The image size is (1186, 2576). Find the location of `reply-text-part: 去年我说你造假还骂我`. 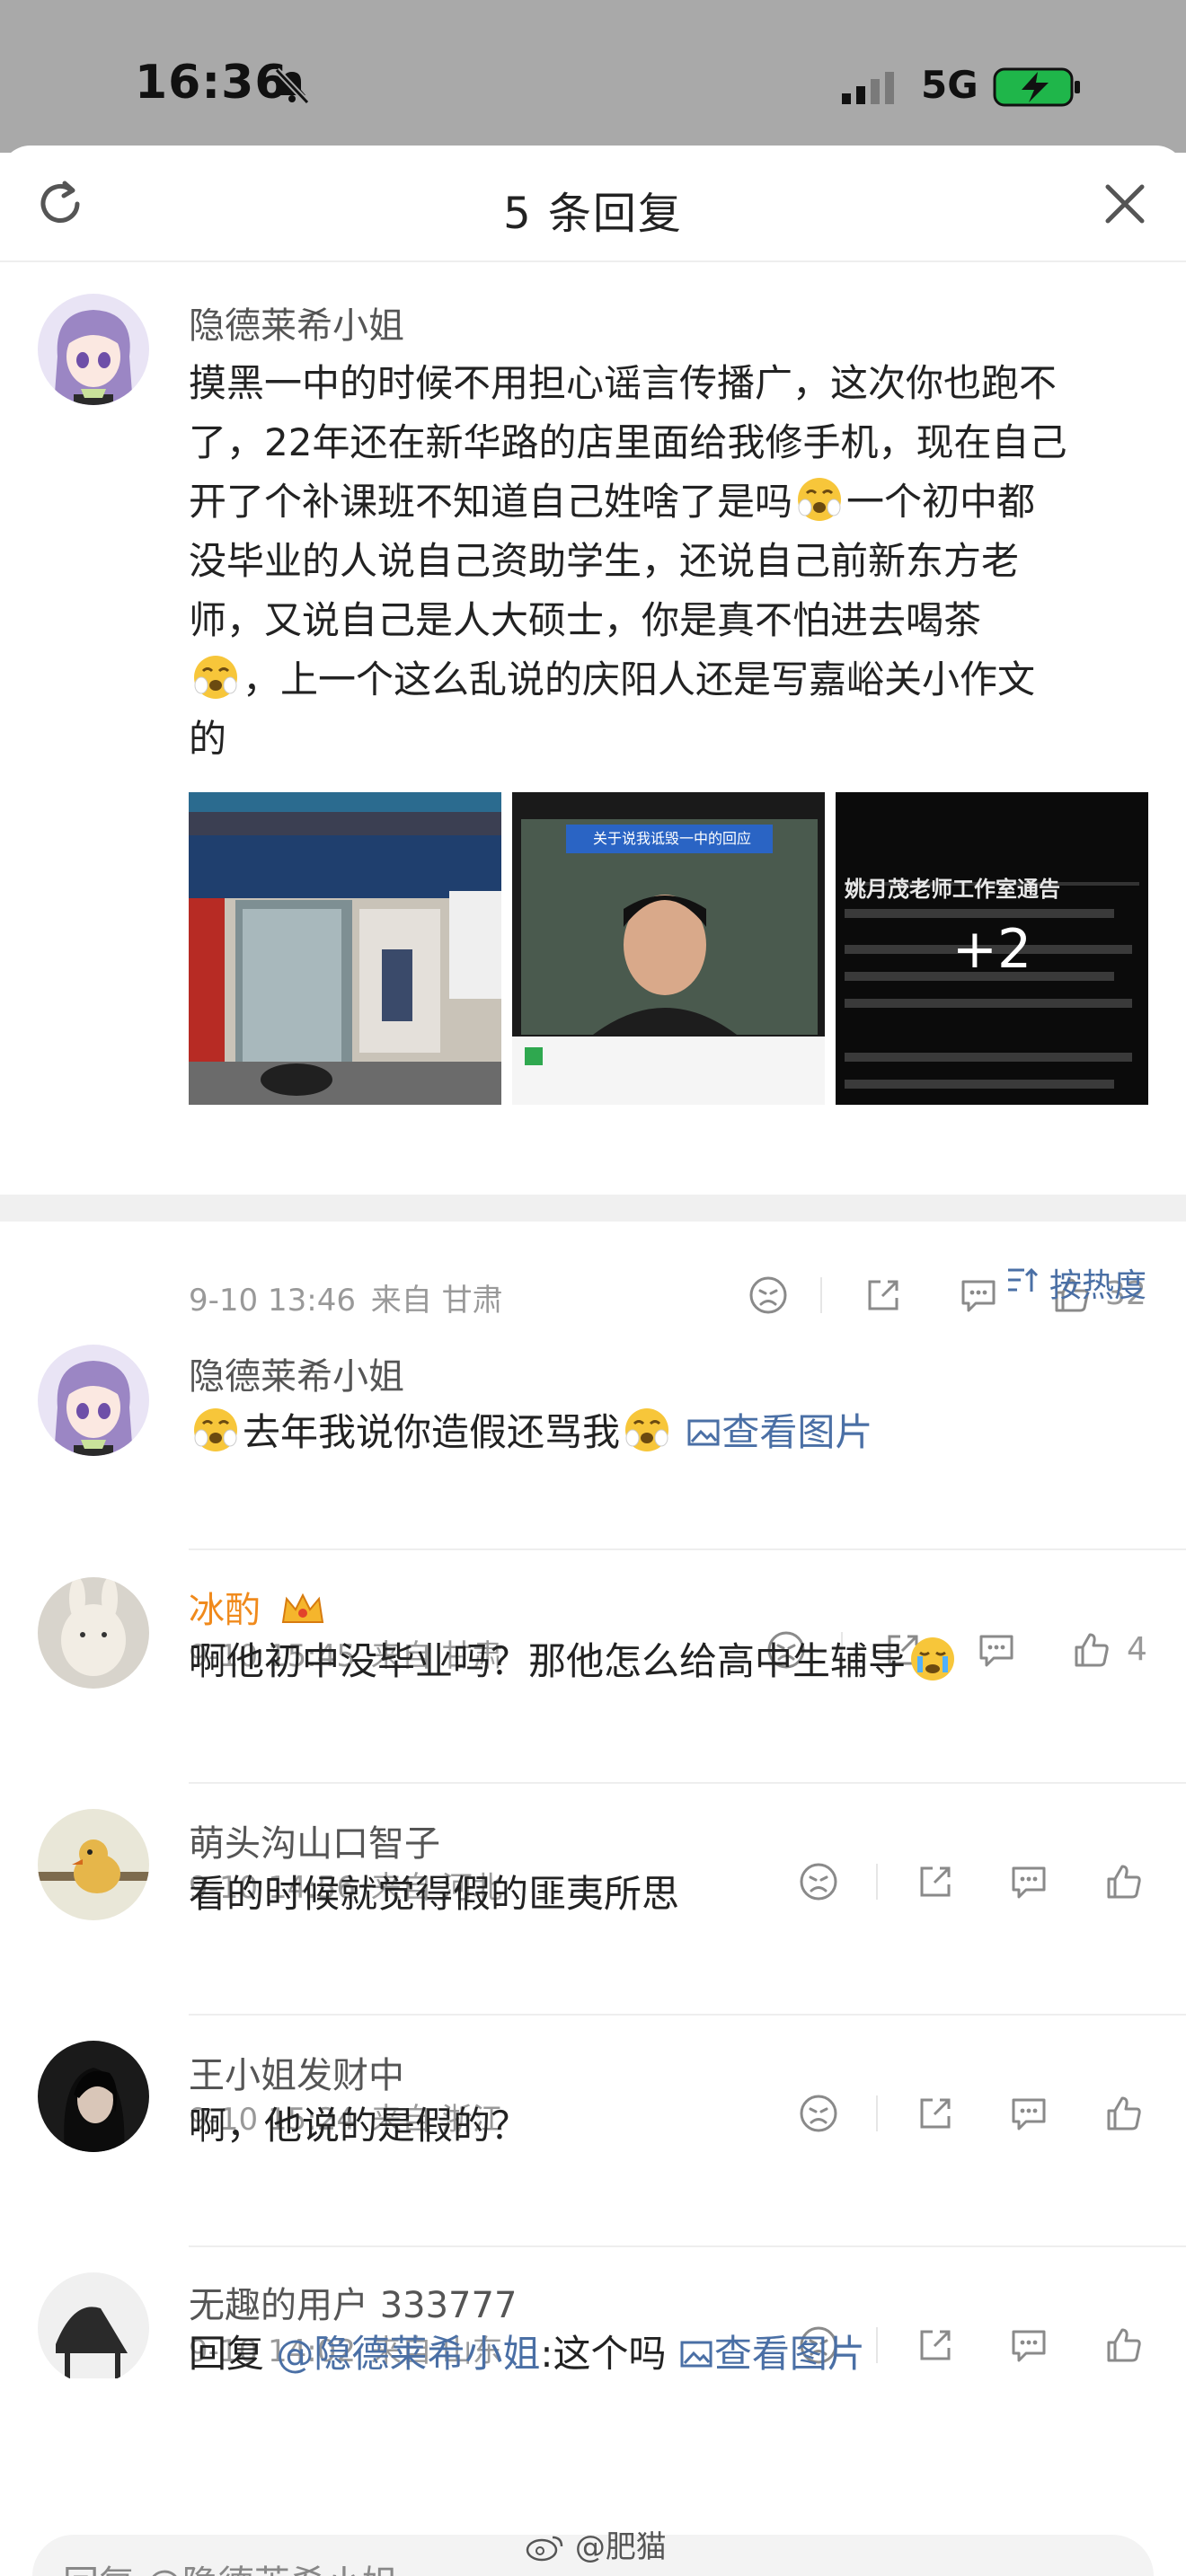

reply-text-part: 去年我说你造假还骂我 is located at coordinates (432, 1432).